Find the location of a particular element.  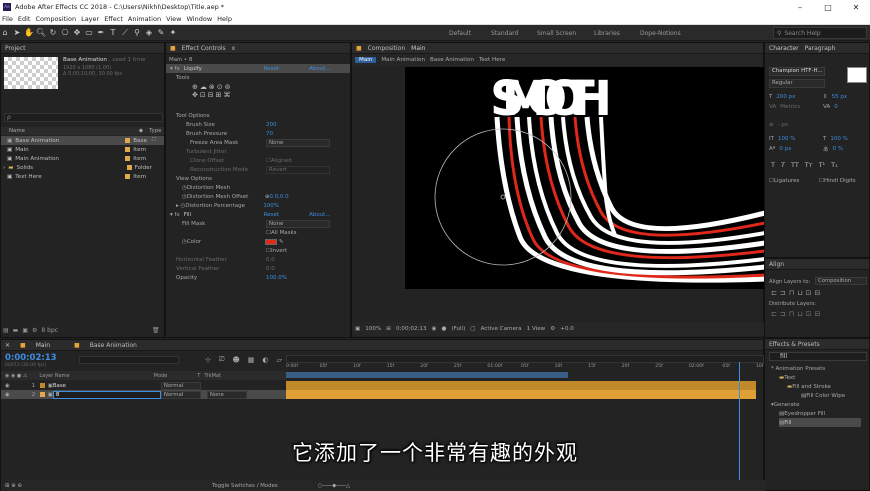

baseline-shift-value: 0 px is located at coordinates (785, 149).